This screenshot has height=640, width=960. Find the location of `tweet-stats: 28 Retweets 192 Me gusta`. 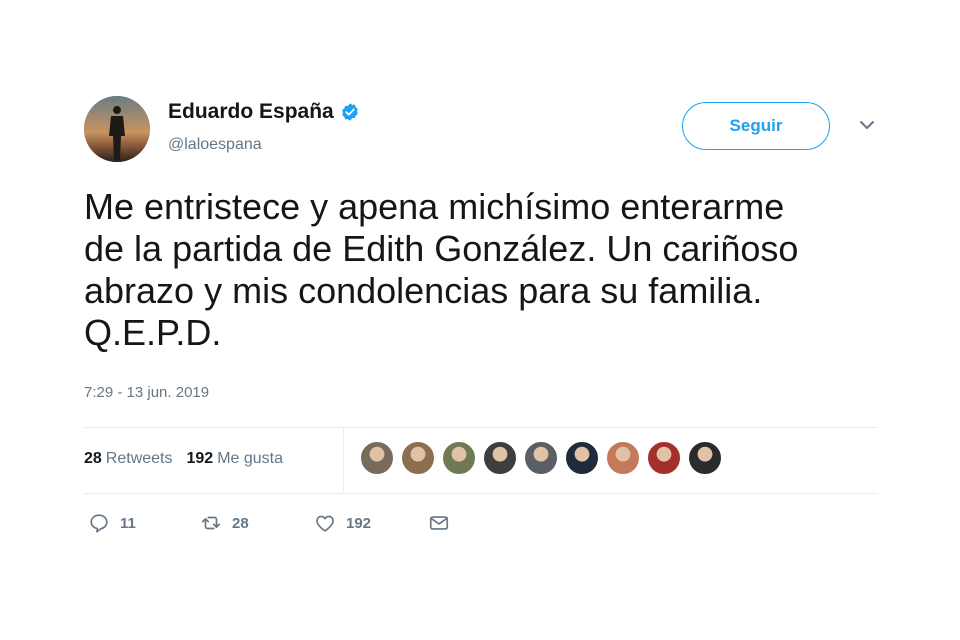

tweet-stats: 28 Retweets 192 Me gusta is located at coordinates (183, 459).